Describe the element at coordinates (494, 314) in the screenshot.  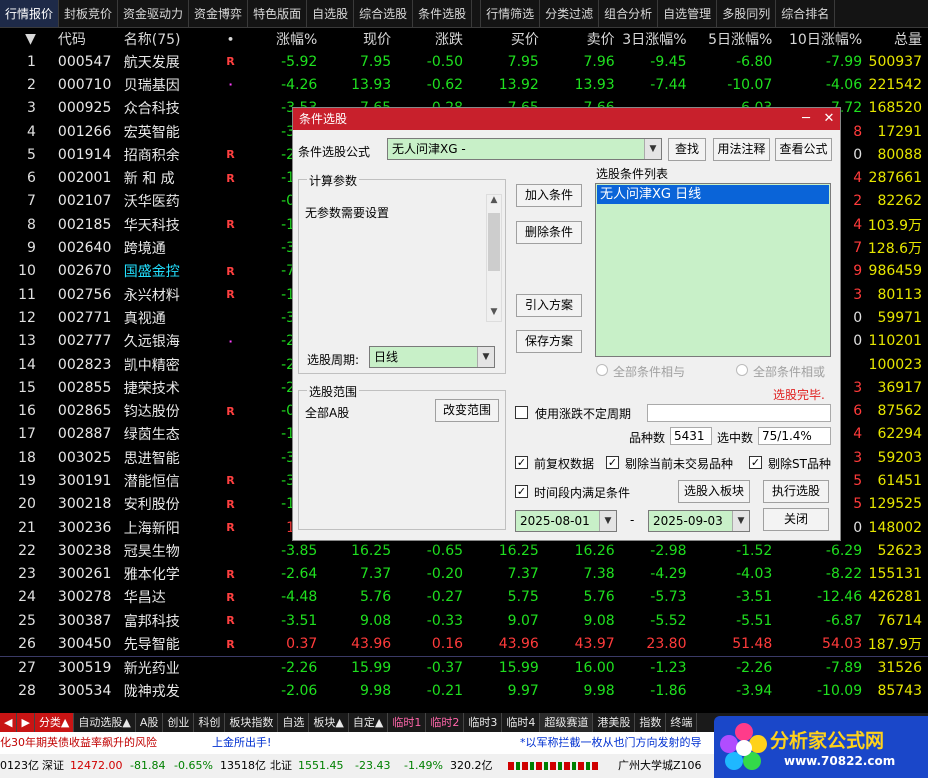
I see `scroll-down-icon: ▼` at that location.